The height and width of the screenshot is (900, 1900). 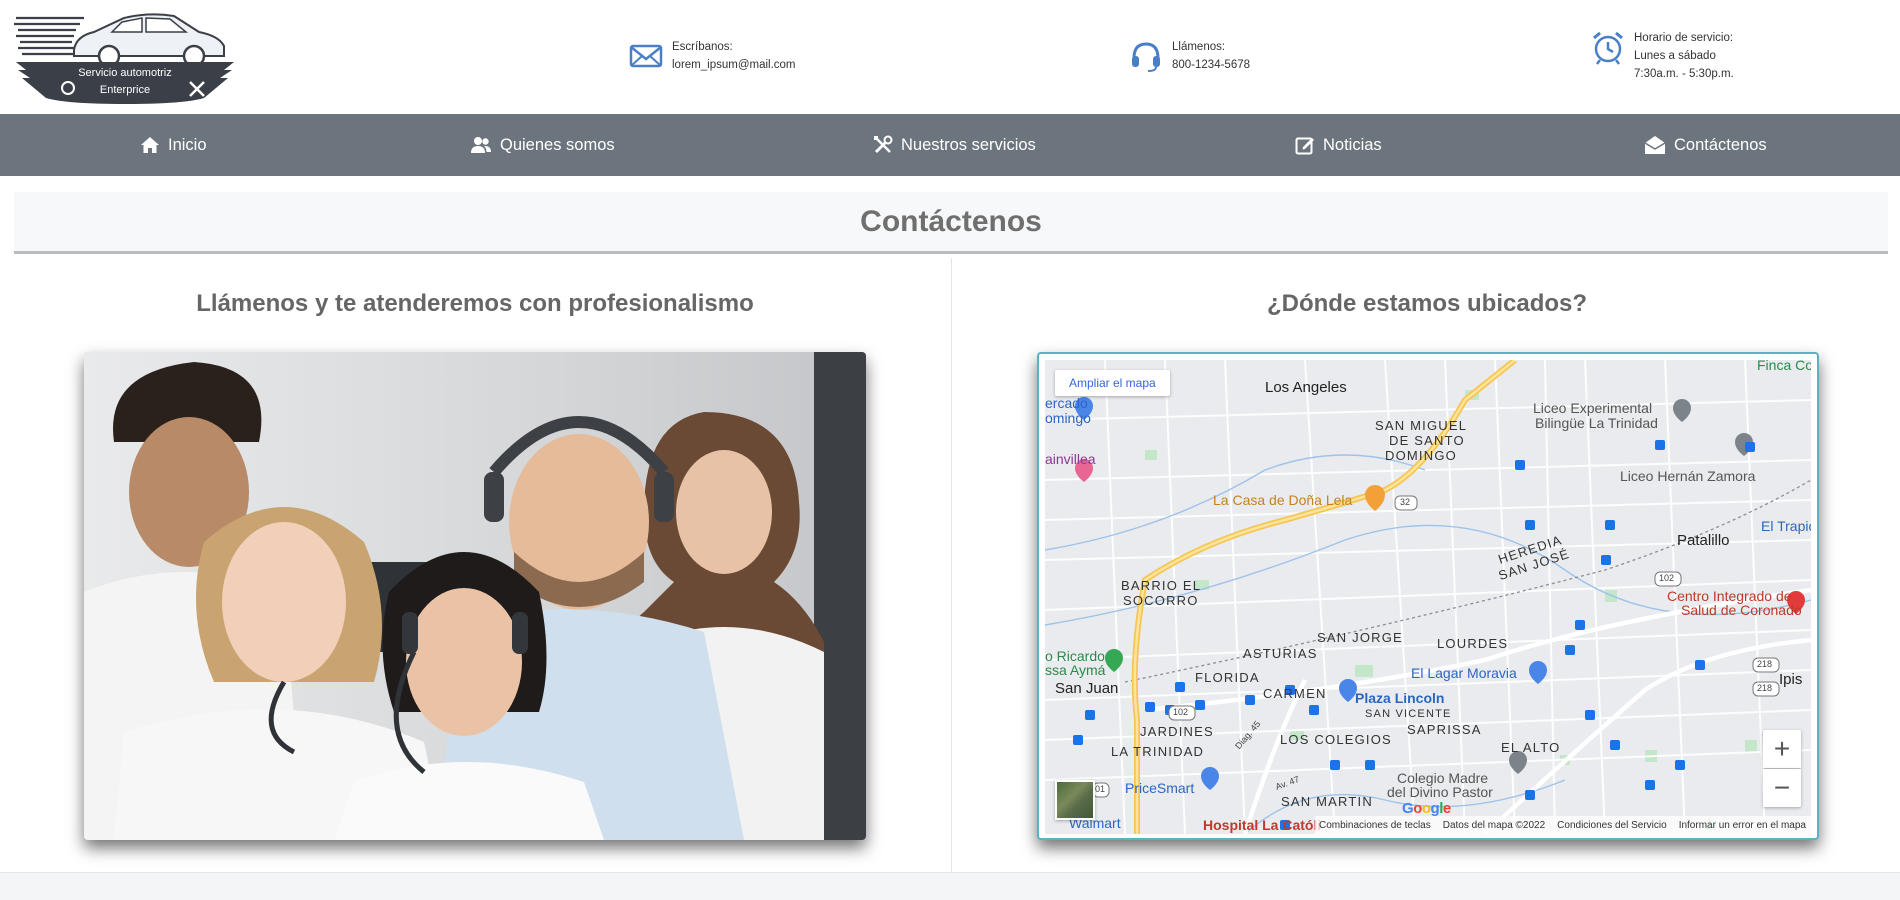 I want to click on zoom-in-button: +, so click(x=1782, y=749).